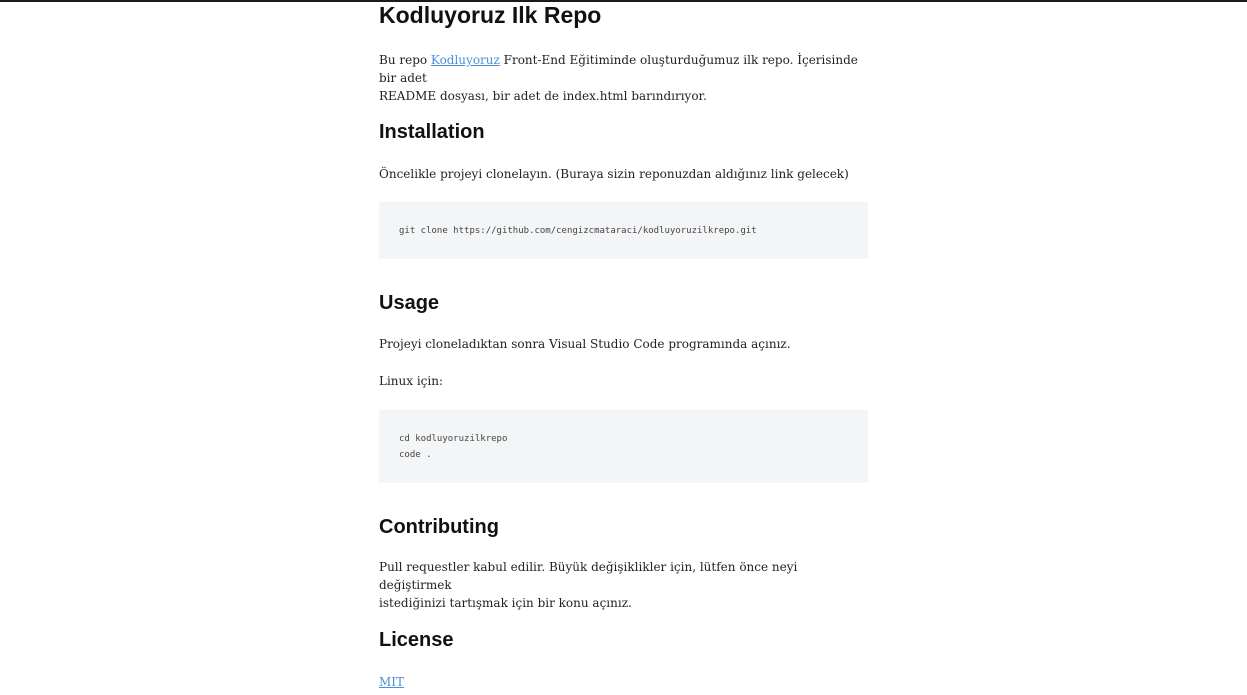  I want to click on contributing-heading: Contributing, so click(439, 527).